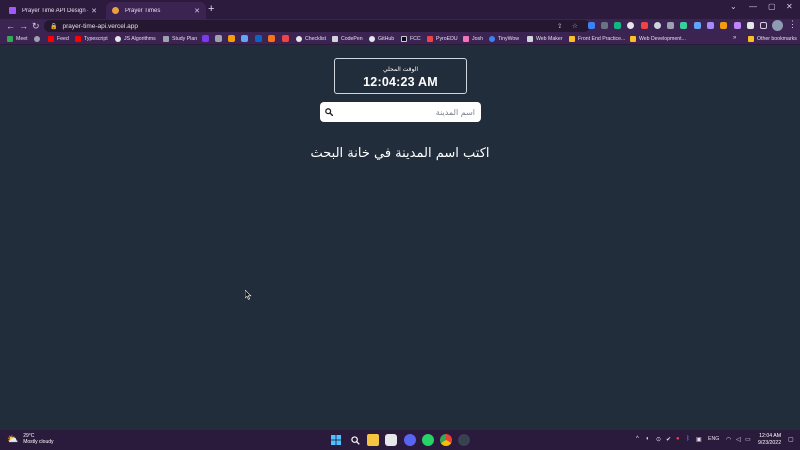 Image resolution: width=800 pixels, height=450 pixels. Describe the element at coordinates (10, 39) in the screenshot. I see `meet-icon` at that location.